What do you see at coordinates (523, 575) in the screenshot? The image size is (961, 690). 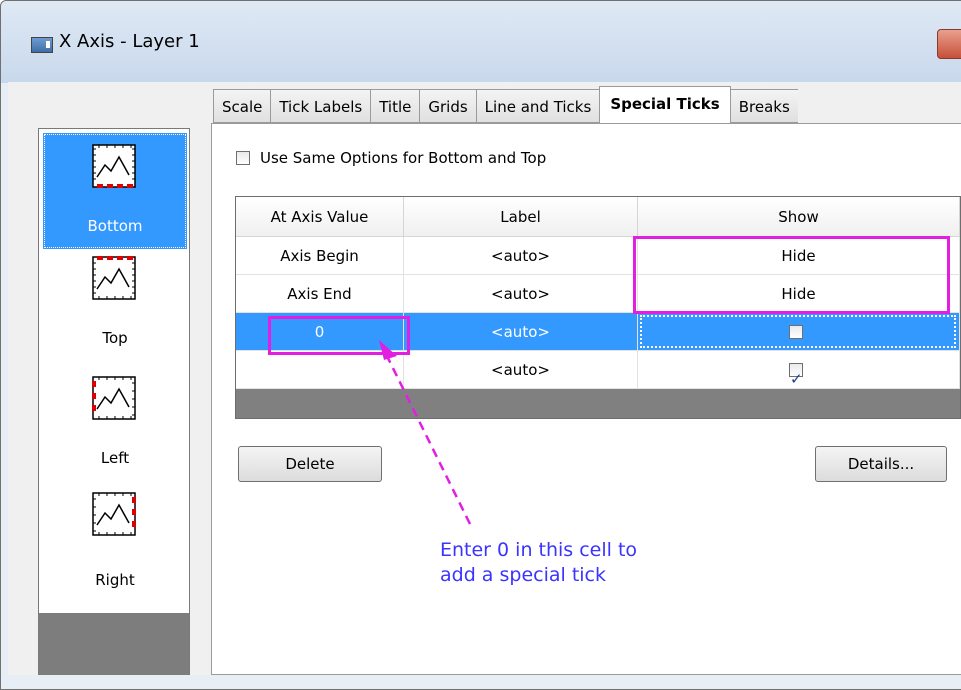 I see `annotation-line-2: add a special tick` at bounding box center [523, 575].